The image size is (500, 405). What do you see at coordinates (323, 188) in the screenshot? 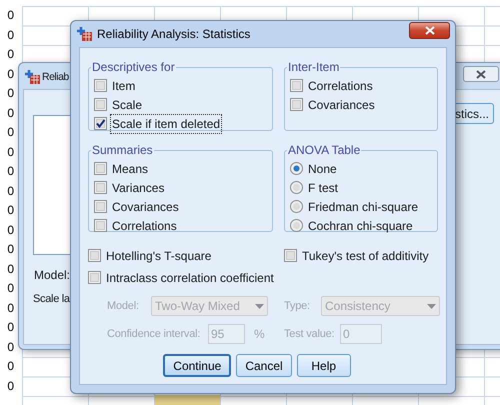
I see `radio-label: F test` at bounding box center [323, 188].